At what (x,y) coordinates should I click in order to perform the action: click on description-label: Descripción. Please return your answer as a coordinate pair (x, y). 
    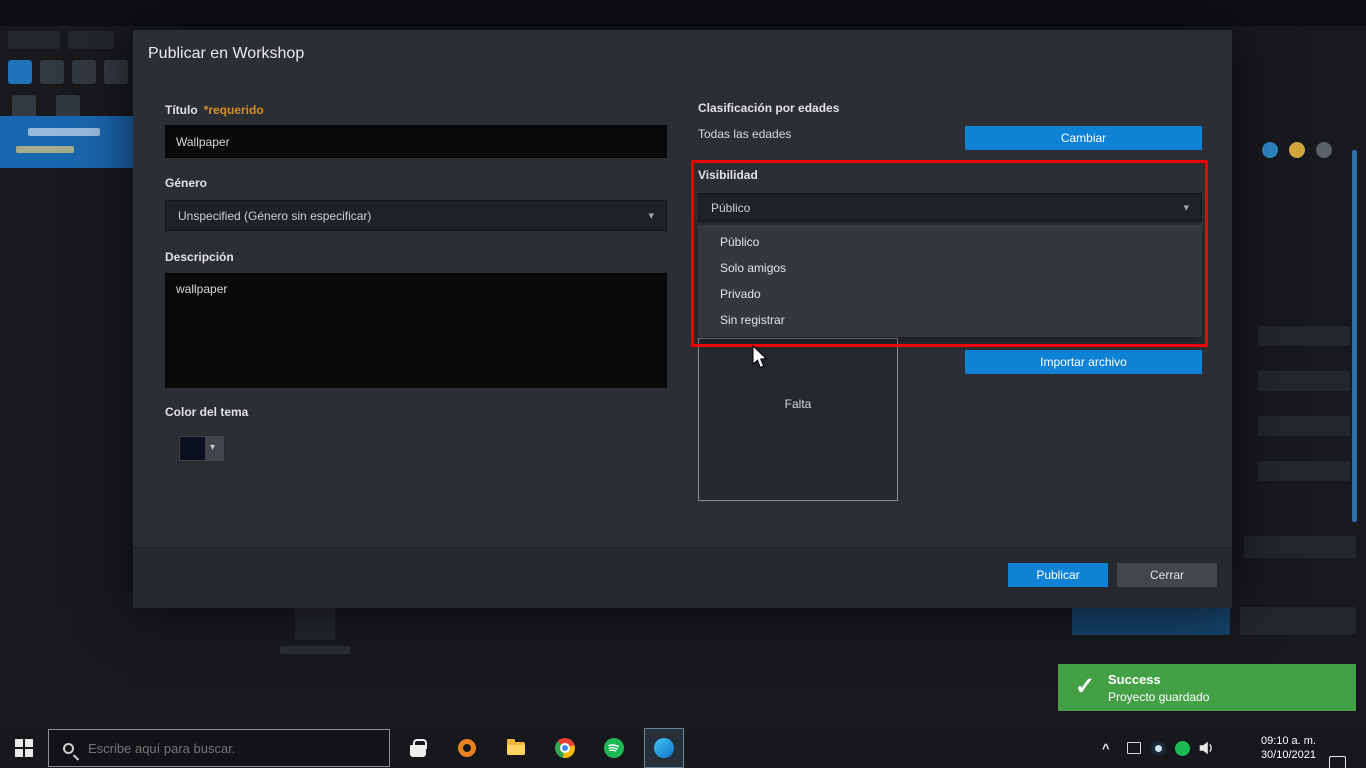
    Looking at the image, I should click on (199, 257).